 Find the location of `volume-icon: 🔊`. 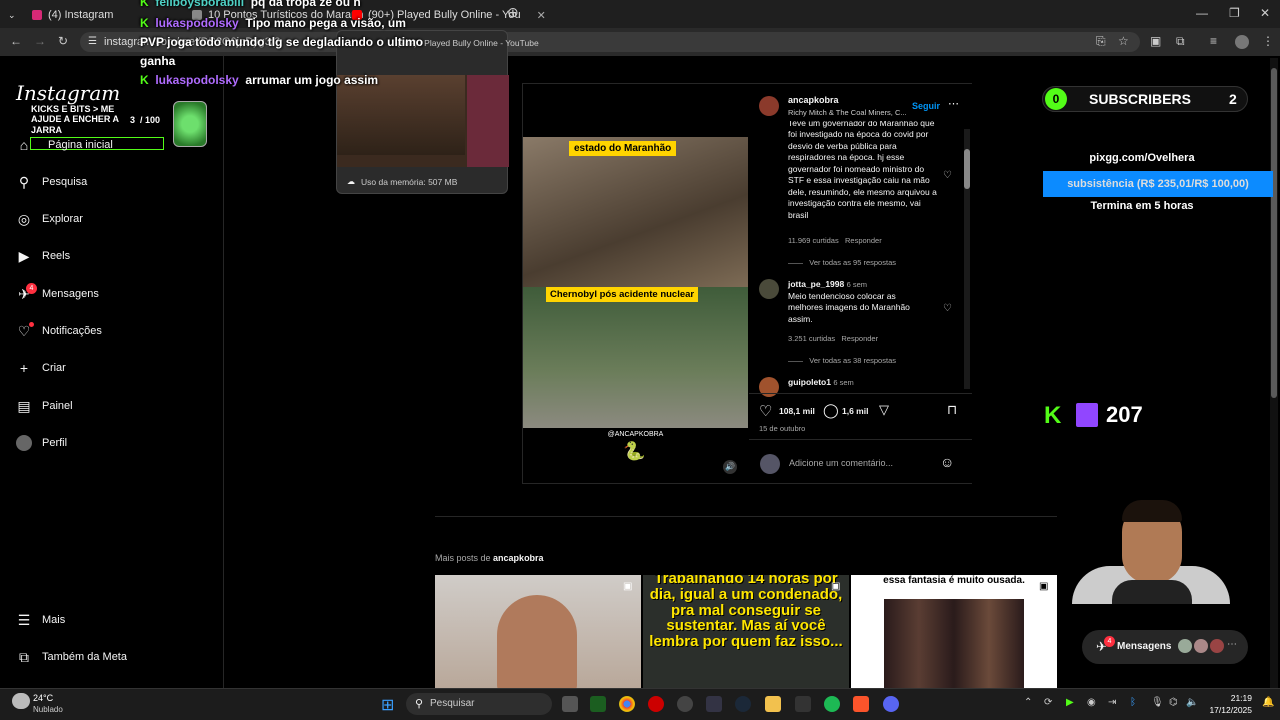

volume-icon: 🔊 is located at coordinates (730, 467).